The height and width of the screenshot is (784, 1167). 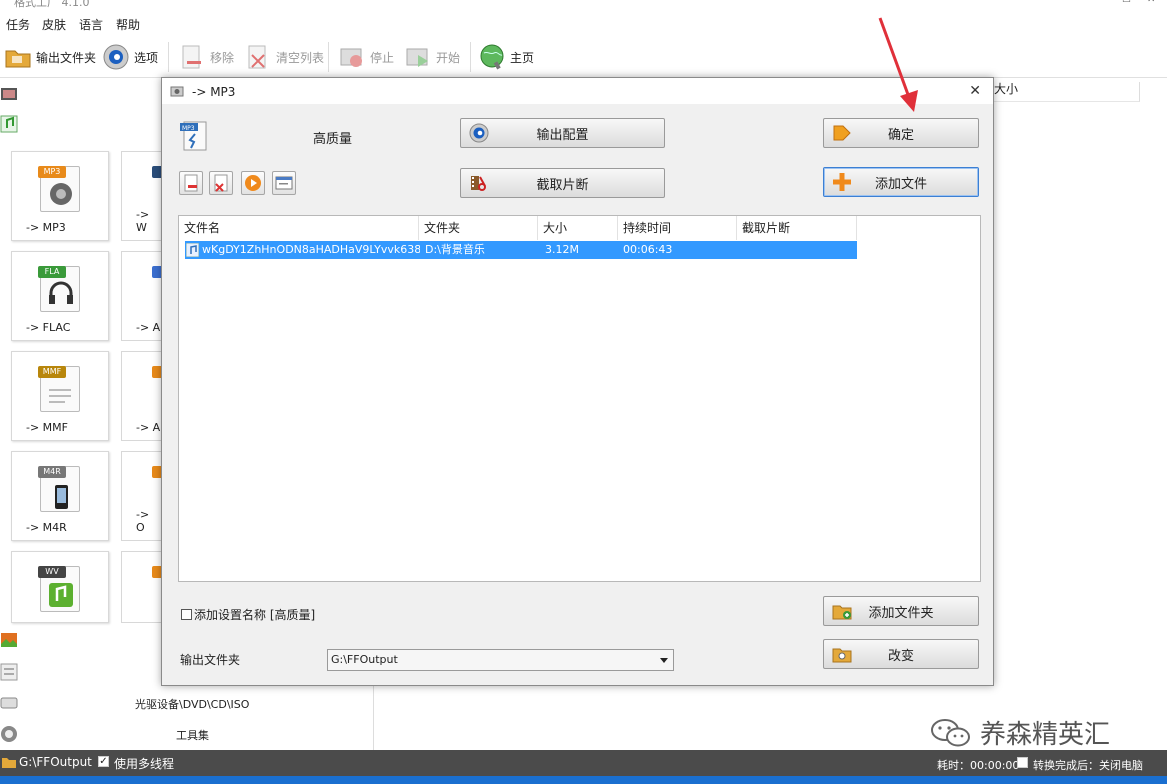 What do you see at coordinates (47, 427) in the screenshot?
I see `format-label: -> MMF` at bounding box center [47, 427].